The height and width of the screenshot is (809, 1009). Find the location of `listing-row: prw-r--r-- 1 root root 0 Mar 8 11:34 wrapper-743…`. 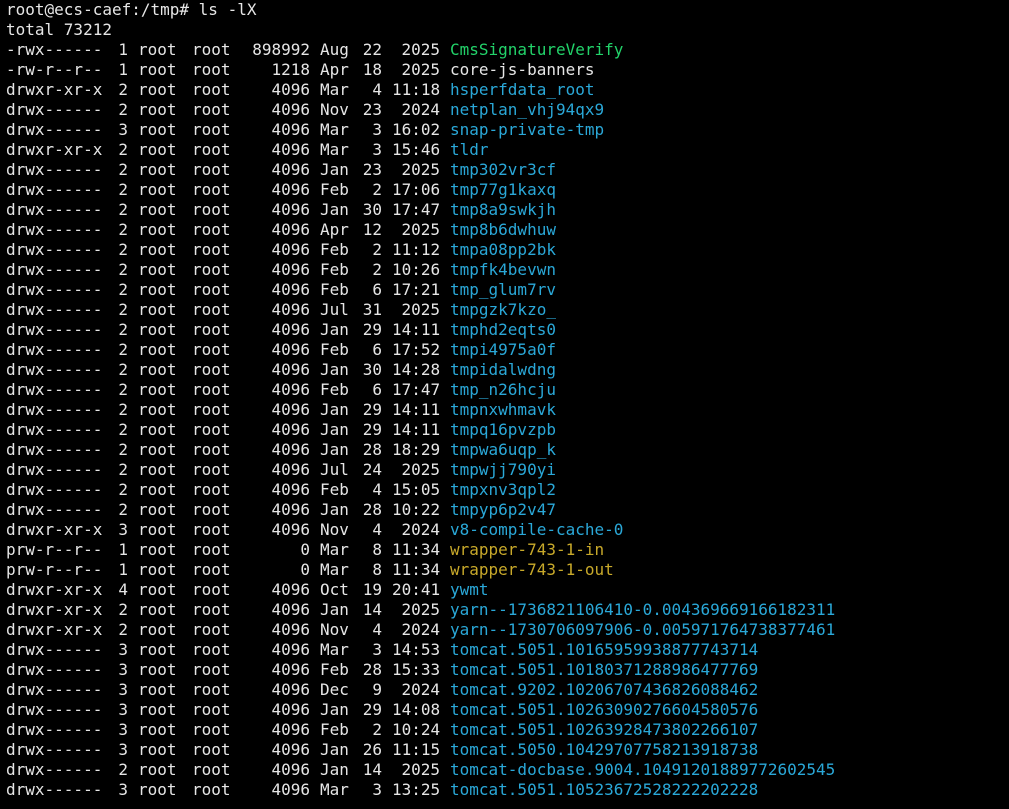

listing-row: prw-r--r-- 1 root root 0 Mar 8 11:34 wrapper-743… is located at coordinates (507, 550).